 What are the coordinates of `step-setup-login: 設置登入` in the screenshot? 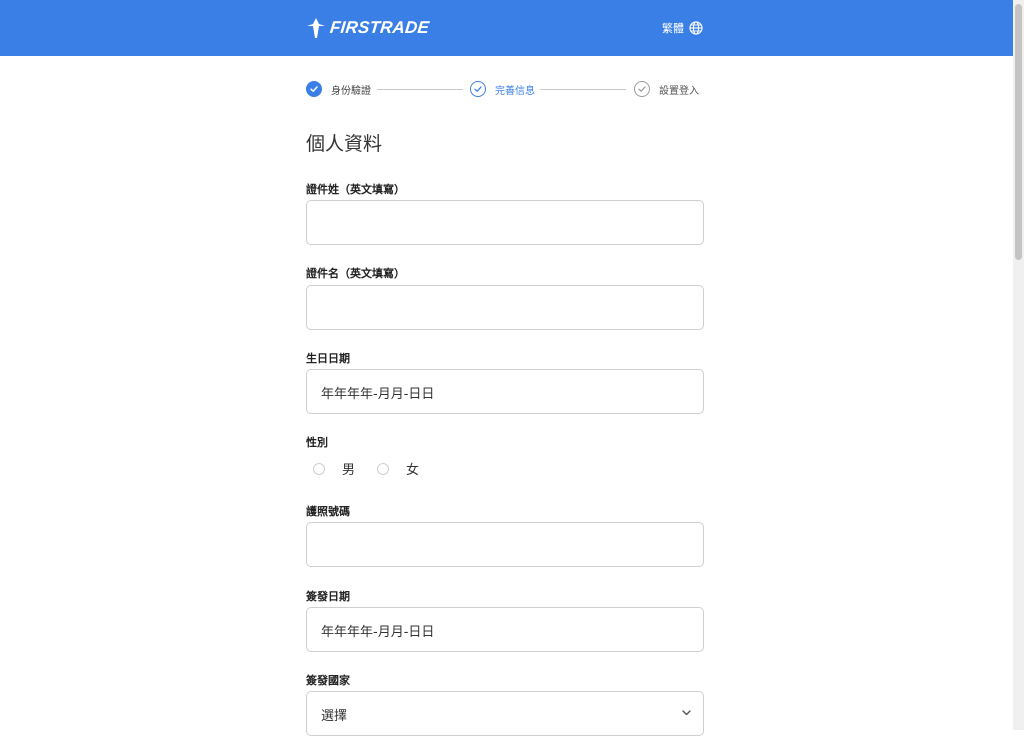 It's located at (666, 89).